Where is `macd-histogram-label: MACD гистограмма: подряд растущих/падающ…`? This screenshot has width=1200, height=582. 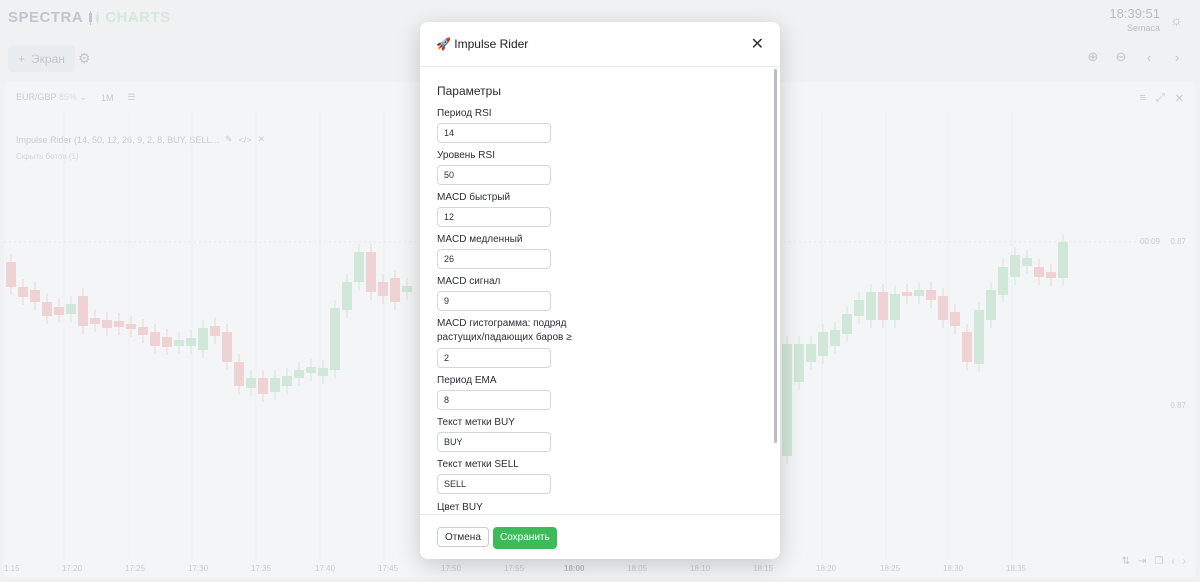 macd-histogram-label: MACD гистограмма: подряд растущих/падающ… is located at coordinates (504, 330).